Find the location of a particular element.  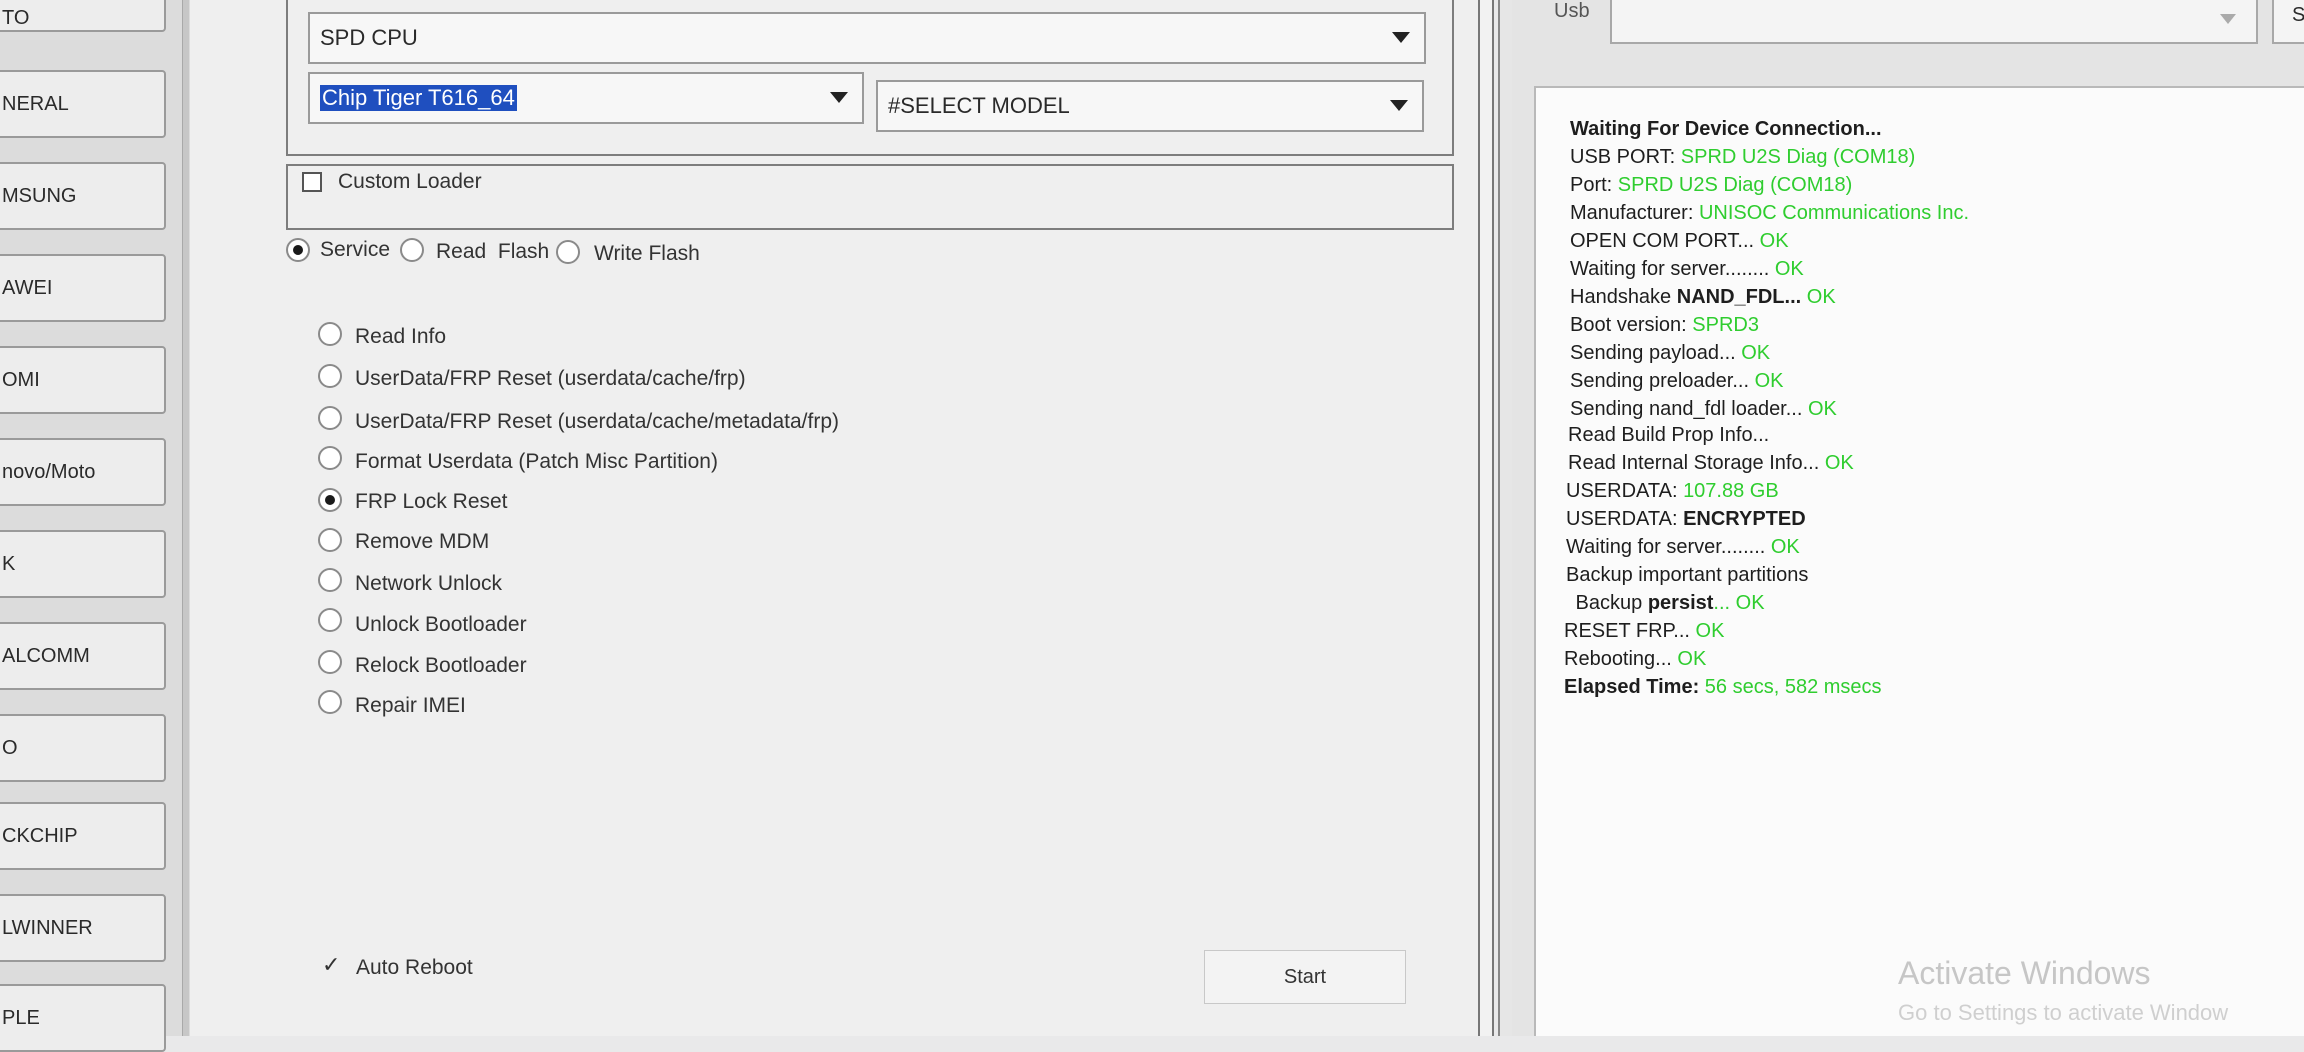

sidebar-item-samsung: MSUNG is located at coordinates (83, 196).